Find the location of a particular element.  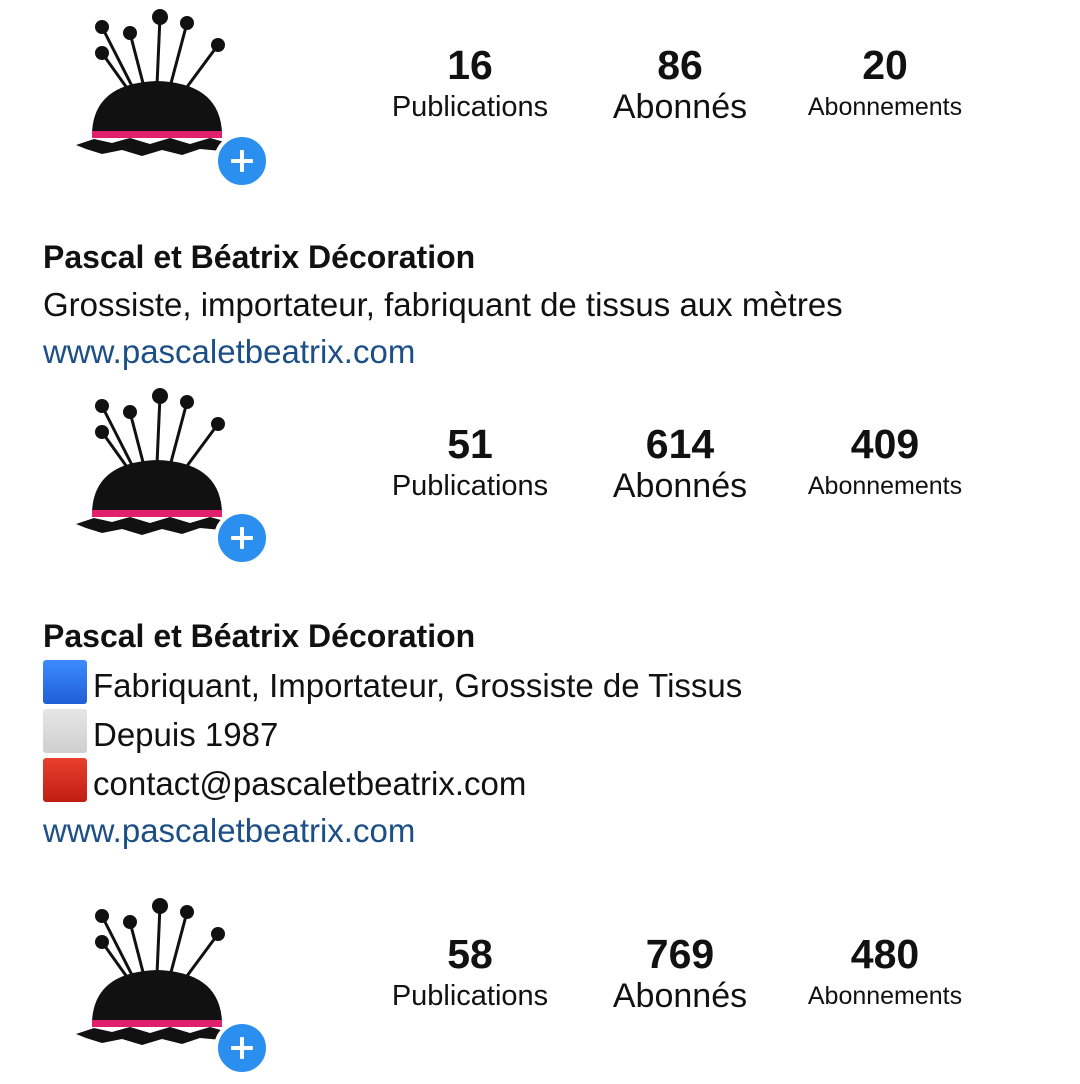

email-text: contact@pascaletbeatrix.com is located at coordinates (309, 783).